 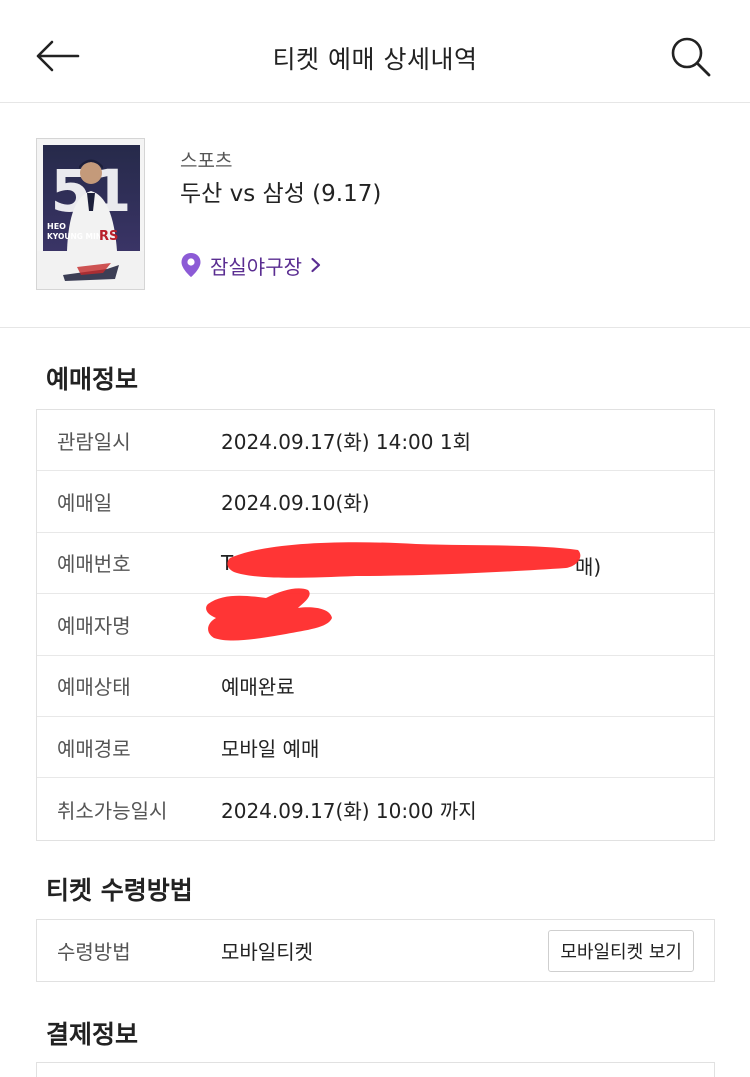 What do you see at coordinates (94, 441) in the screenshot?
I see `row-label-view-date: 관람일시` at bounding box center [94, 441].